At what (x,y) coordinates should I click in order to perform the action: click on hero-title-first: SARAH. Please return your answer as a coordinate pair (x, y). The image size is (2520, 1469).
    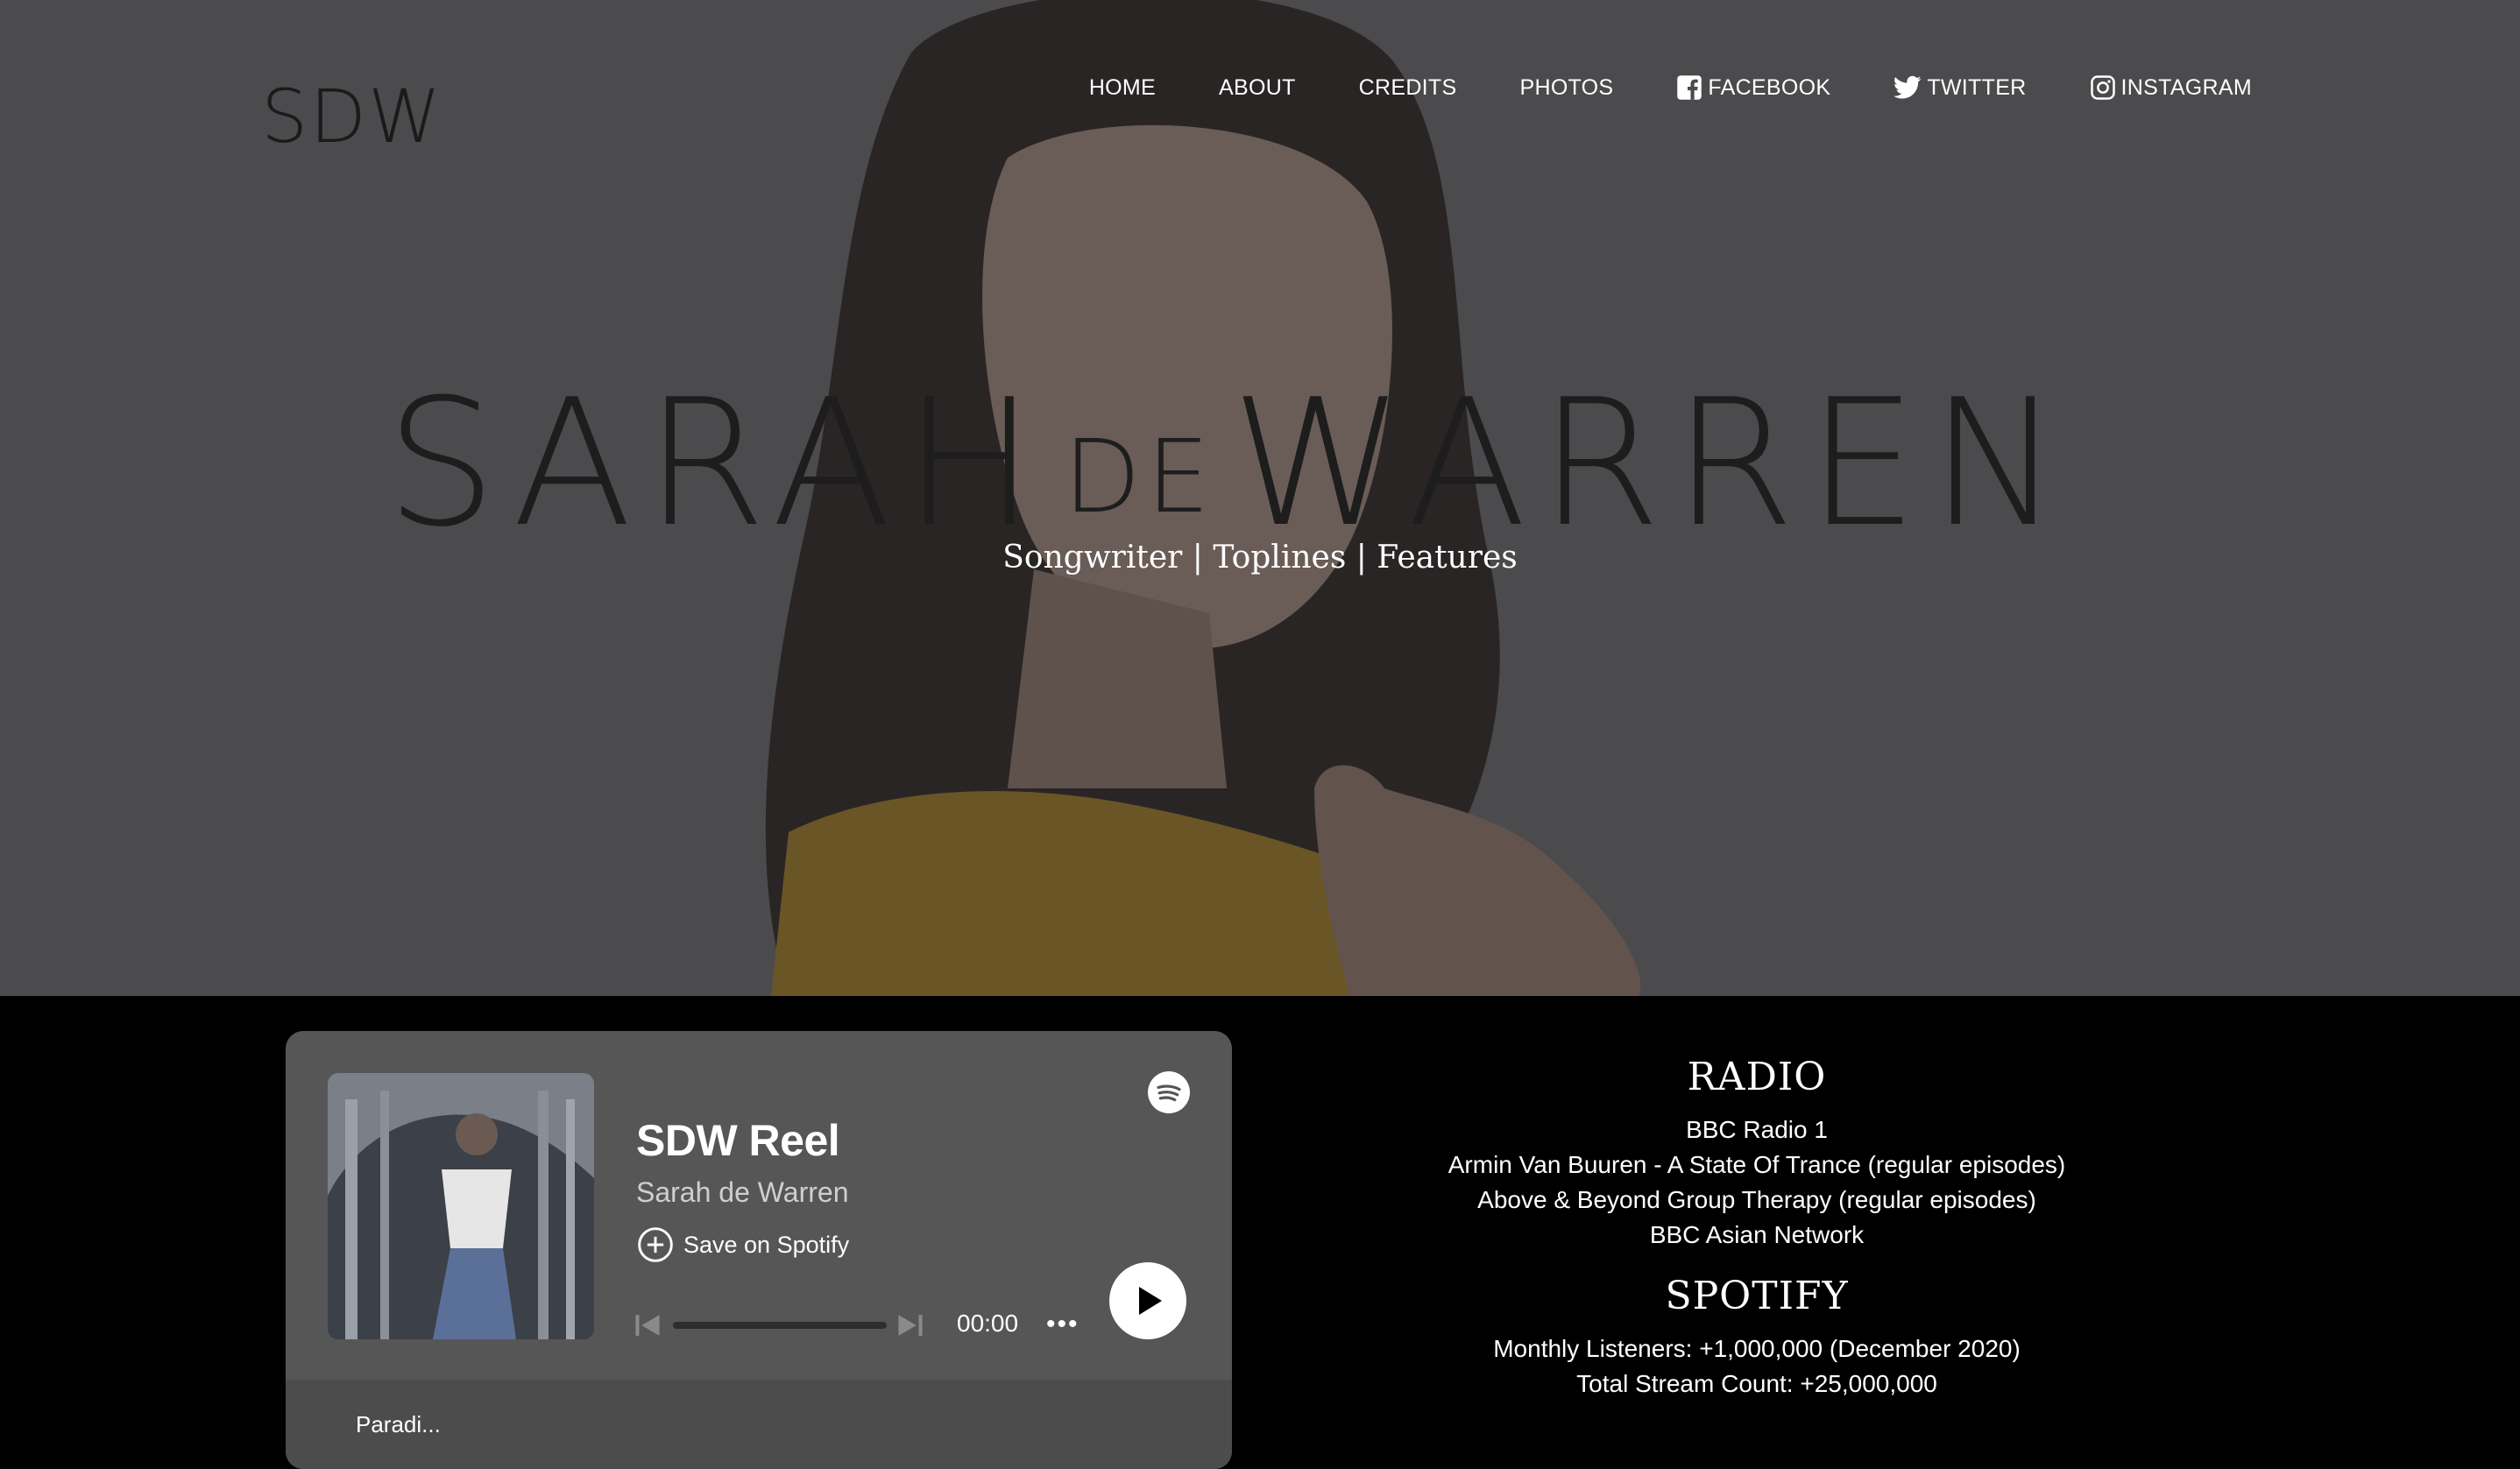
    Looking at the image, I should click on (717, 464).